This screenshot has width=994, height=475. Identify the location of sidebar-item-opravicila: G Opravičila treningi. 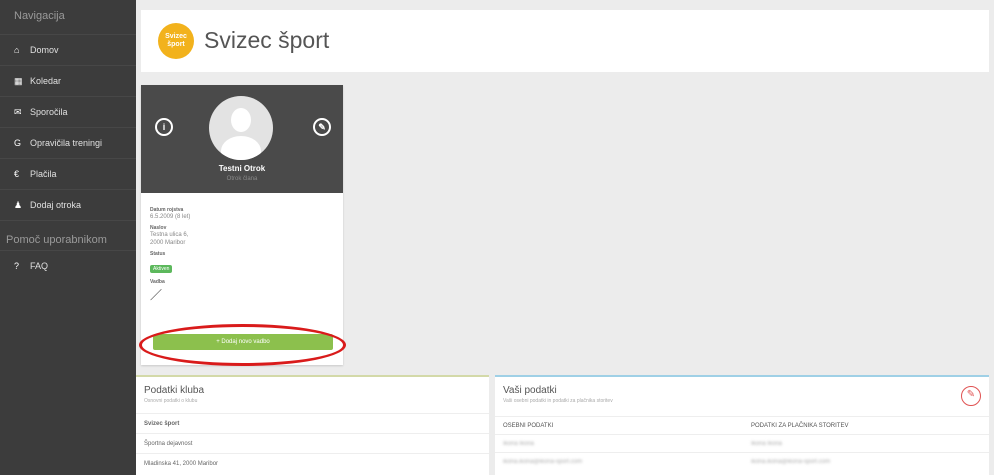
(68, 142).